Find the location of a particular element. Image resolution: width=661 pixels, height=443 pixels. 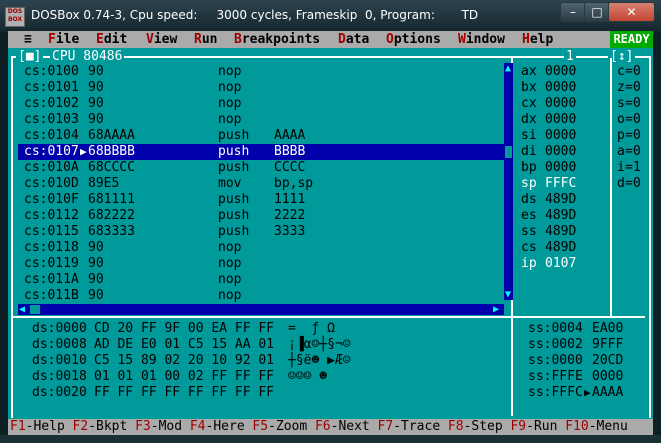

instruction-operands: BBBB is located at coordinates (290, 151).